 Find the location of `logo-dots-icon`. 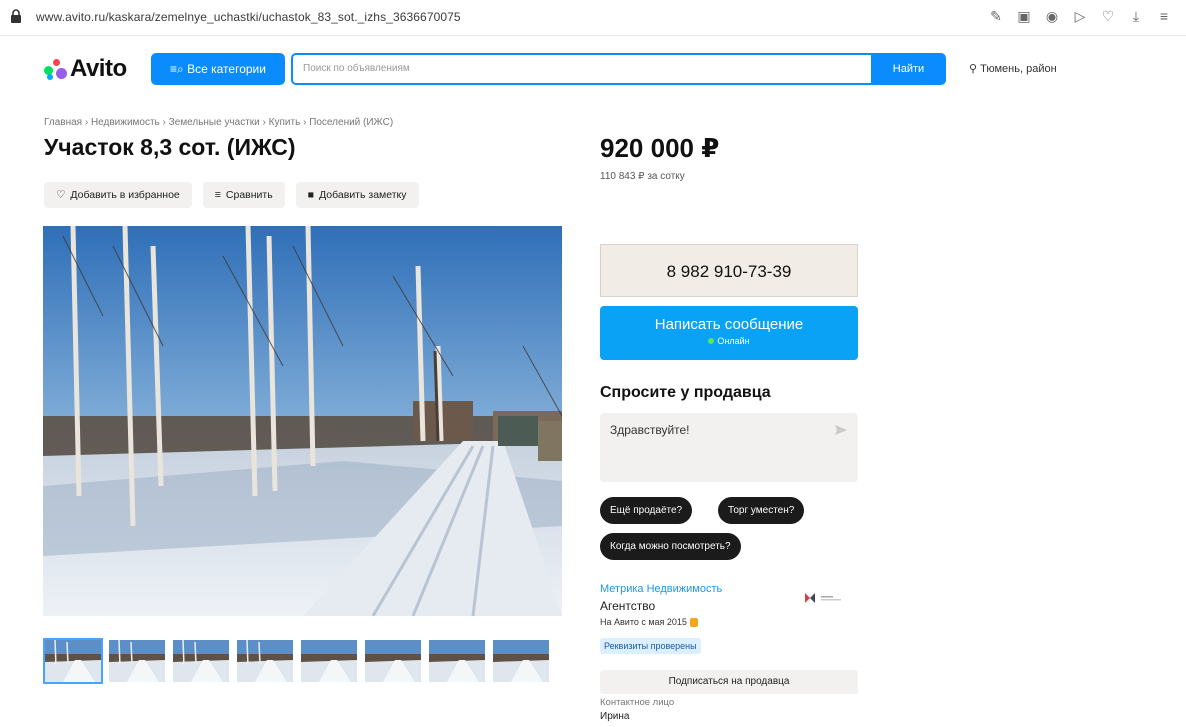

logo-dots-icon is located at coordinates (55, 69).